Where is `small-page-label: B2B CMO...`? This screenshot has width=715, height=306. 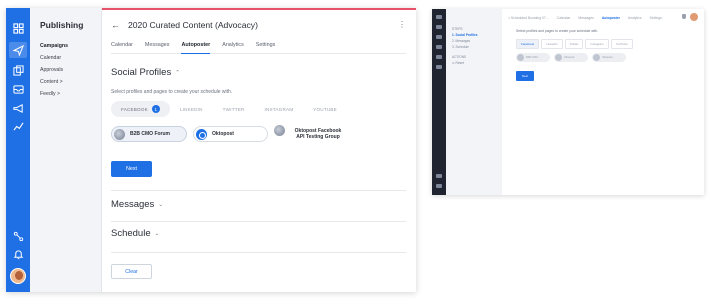
small-page-label: B2B CMO... is located at coordinates (533, 57).